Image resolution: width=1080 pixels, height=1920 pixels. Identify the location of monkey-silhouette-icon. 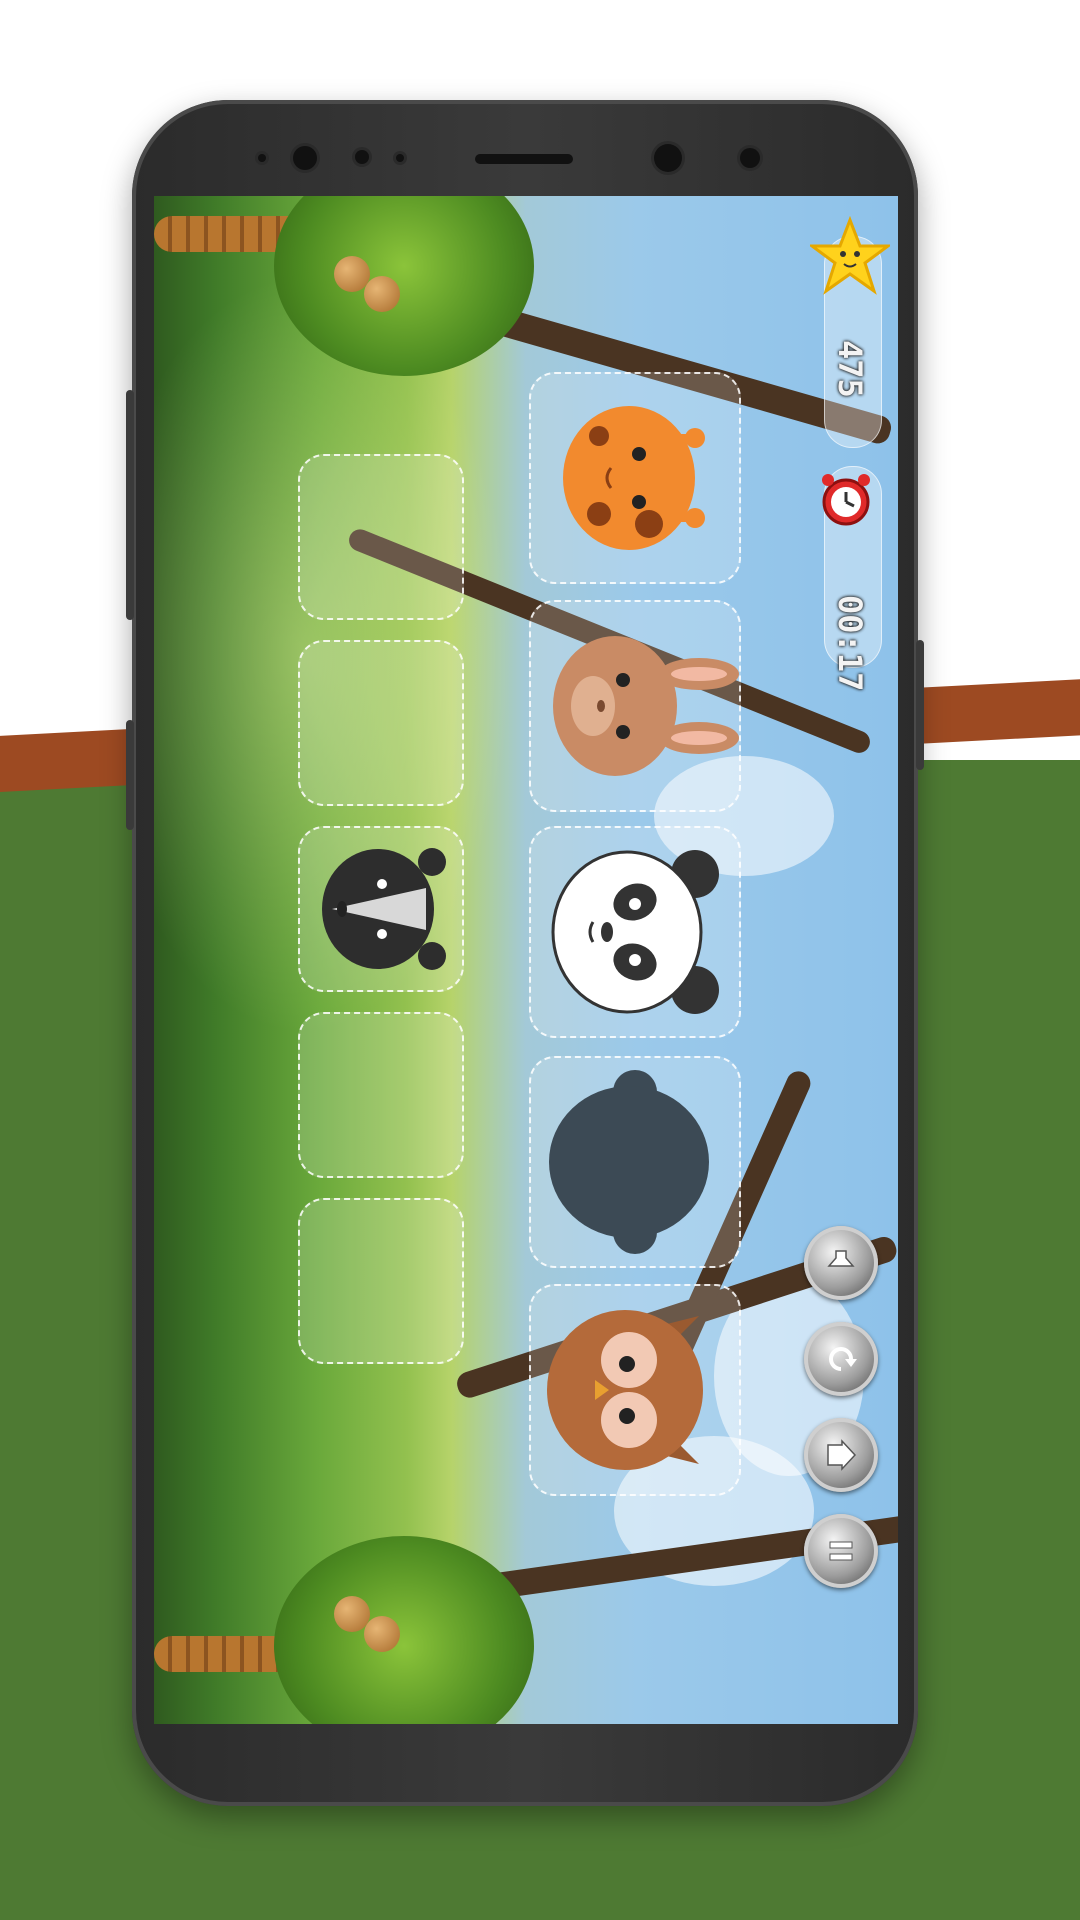
(629, 1162).